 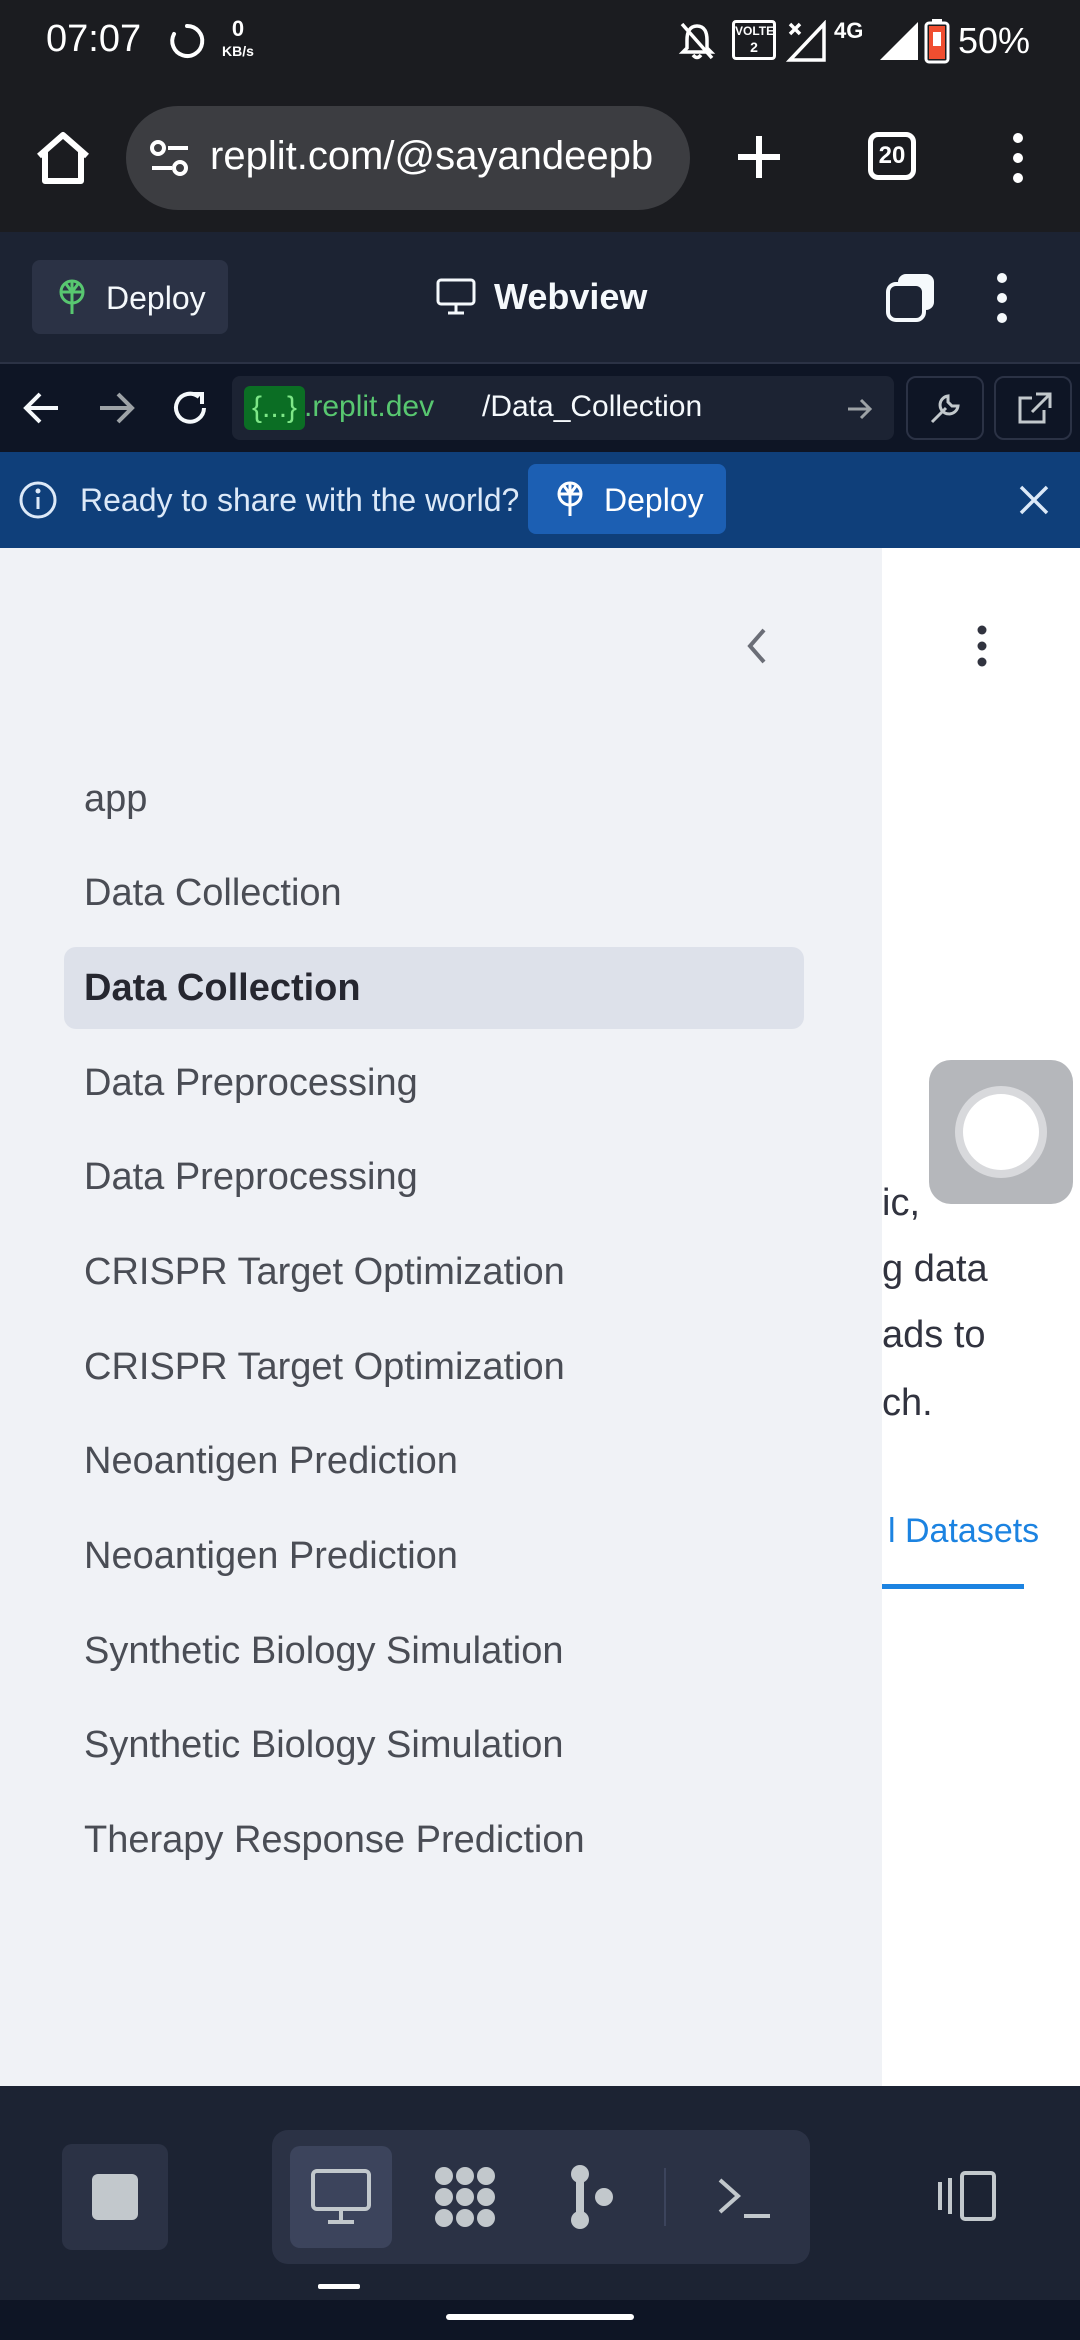 I want to click on info-icon, so click(x=38, y=500).